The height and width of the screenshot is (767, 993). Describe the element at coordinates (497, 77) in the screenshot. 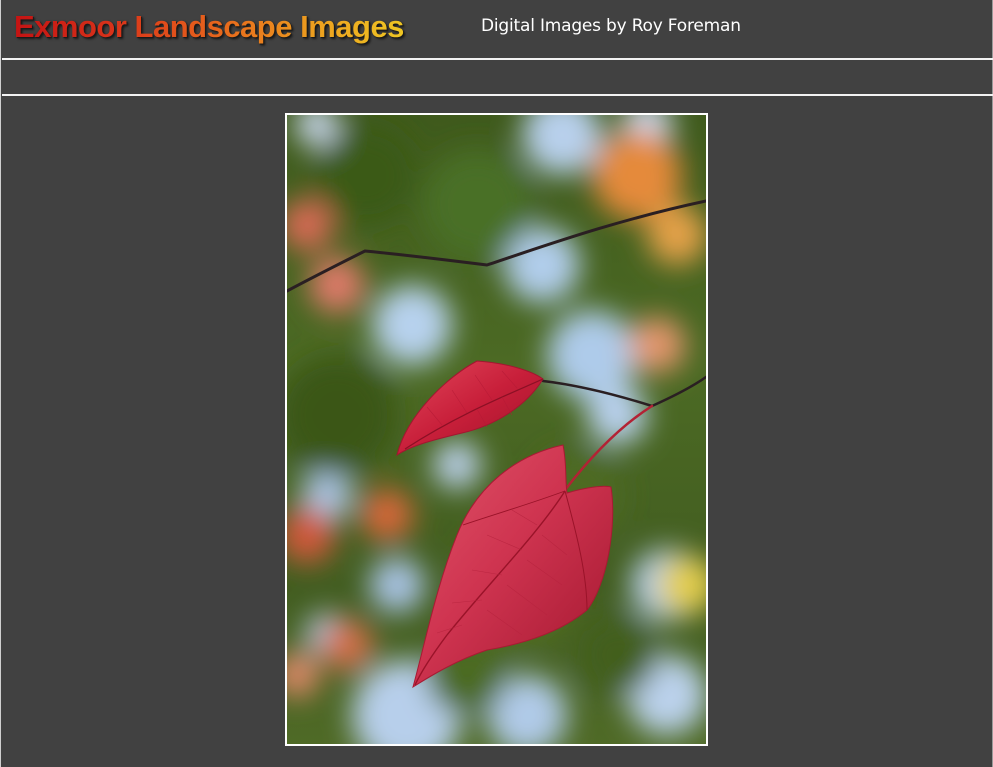

I see `navigation-bar` at that location.